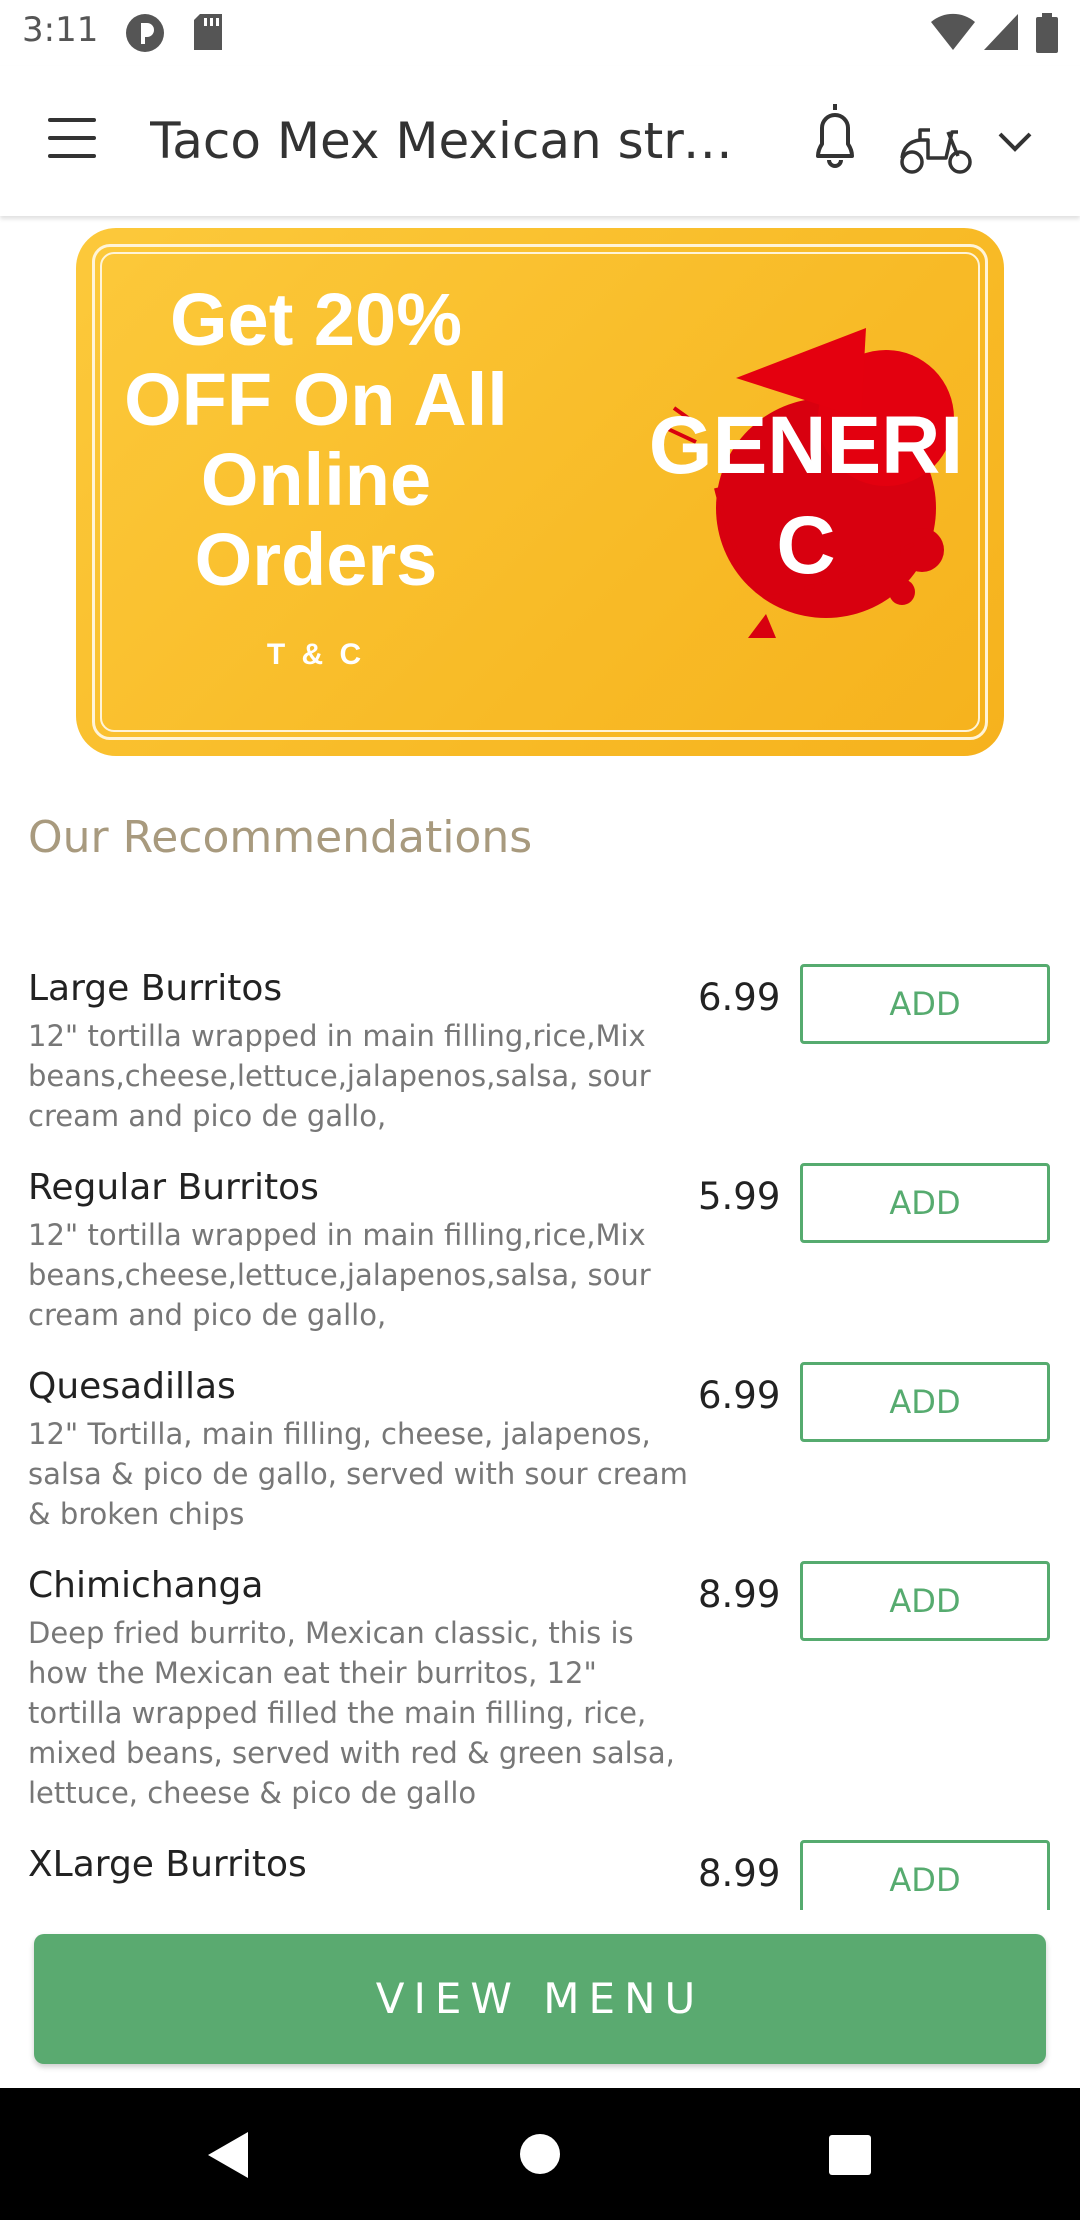 The height and width of the screenshot is (2220, 1080). What do you see at coordinates (316, 399) in the screenshot?
I see `promo-line: OFF On All` at bounding box center [316, 399].